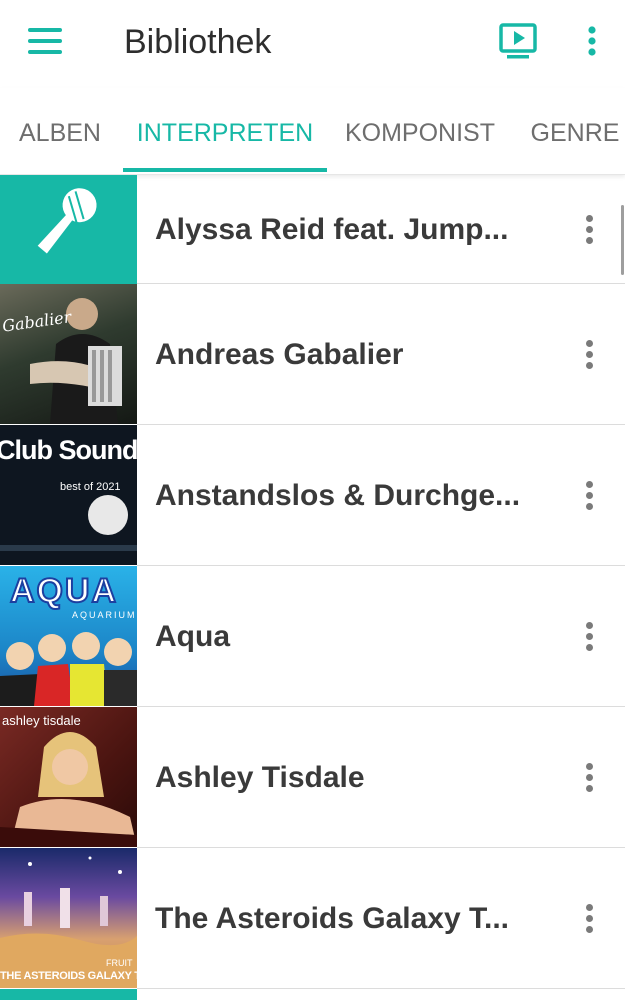 The image size is (625, 1000). What do you see at coordinates (572, 131) in the screenshot?
I see `tab-genre: GENRE` at bounding box center [572, 131].